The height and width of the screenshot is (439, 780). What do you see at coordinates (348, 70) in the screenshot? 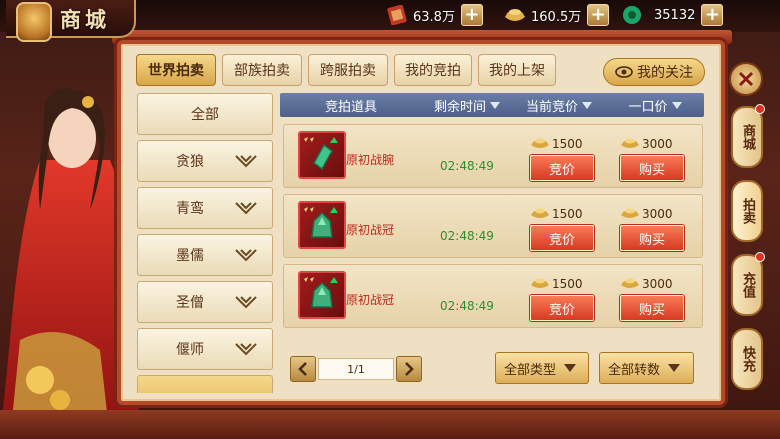
I see `tab-cross-server-auction: 跨服拍卖` at bounding box center [348, 70].